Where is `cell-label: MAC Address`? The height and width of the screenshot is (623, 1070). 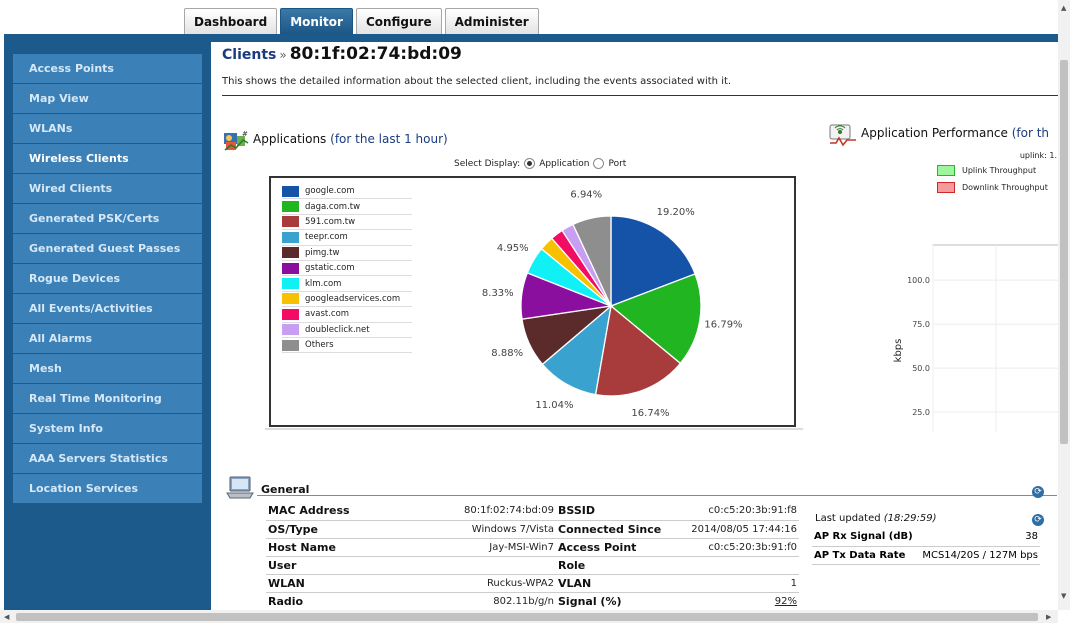
cell-label: MAC Address is located at coordinates (341, 511).